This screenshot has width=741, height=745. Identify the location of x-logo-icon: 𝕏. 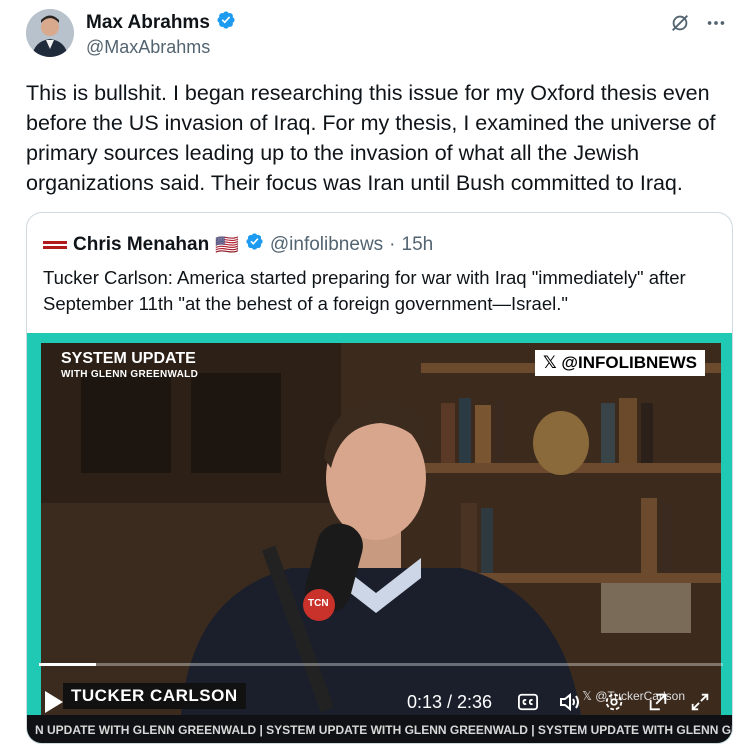
(549, 362).